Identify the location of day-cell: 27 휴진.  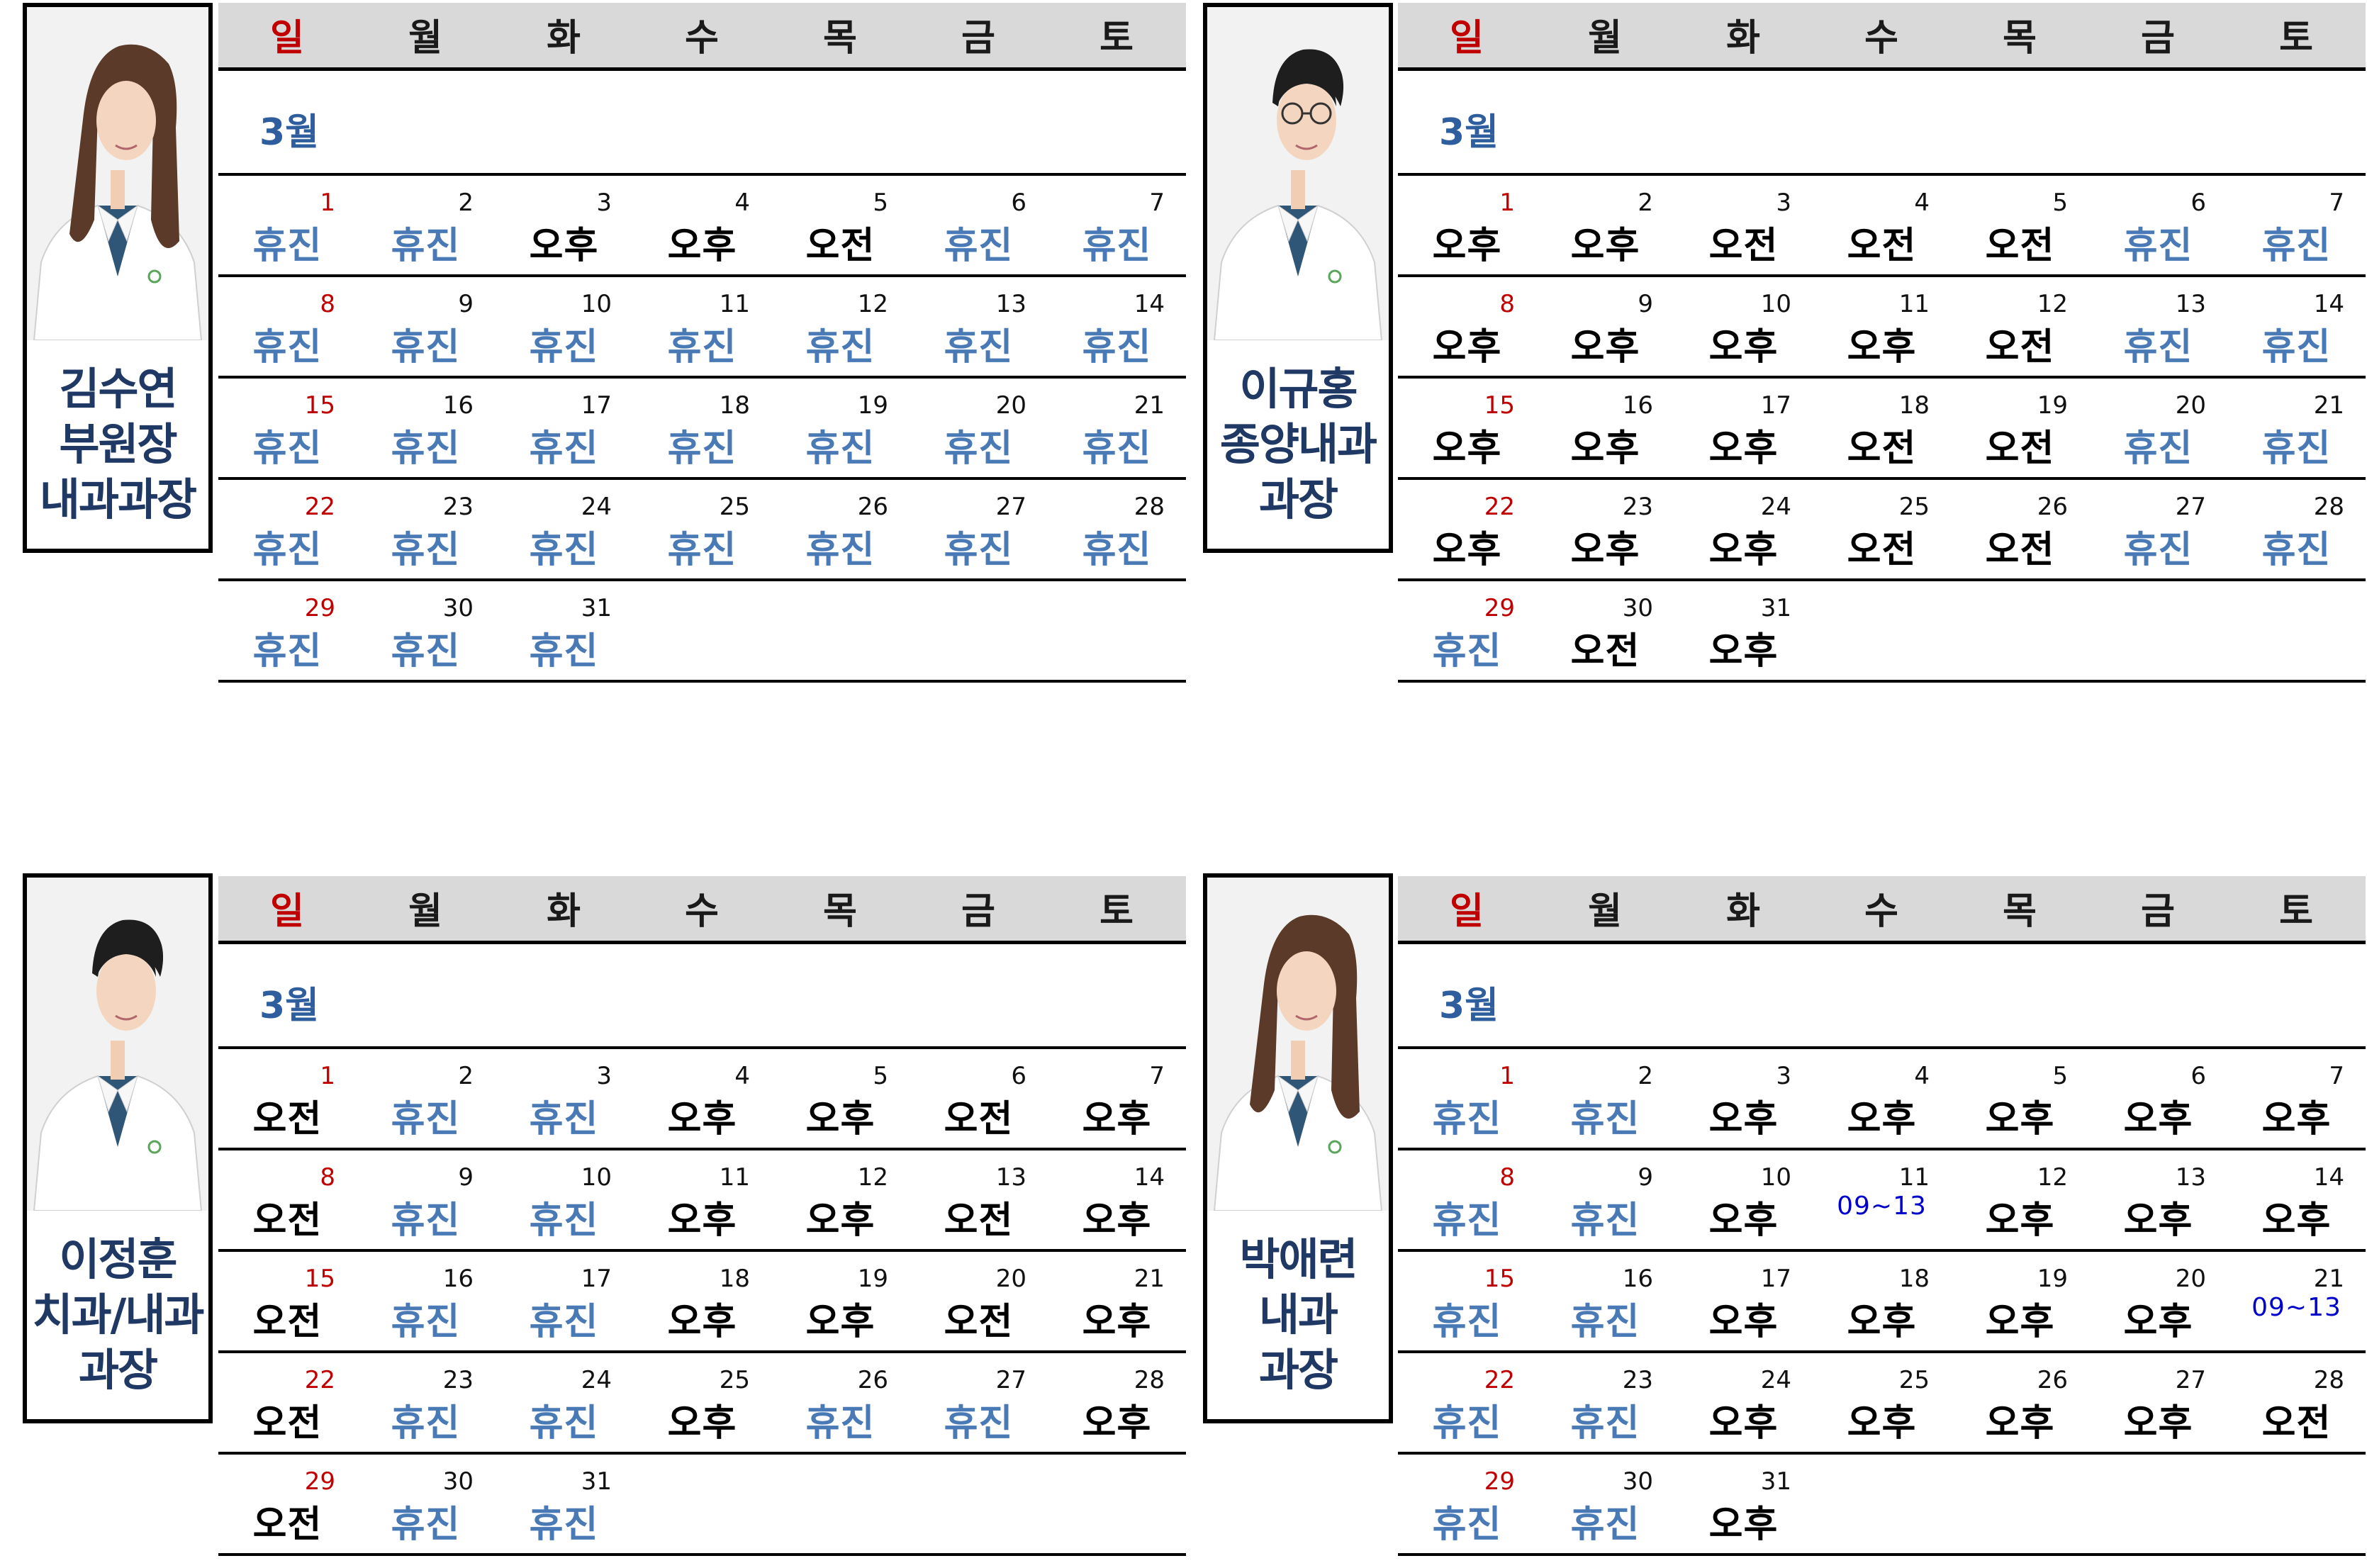
(979, 531).